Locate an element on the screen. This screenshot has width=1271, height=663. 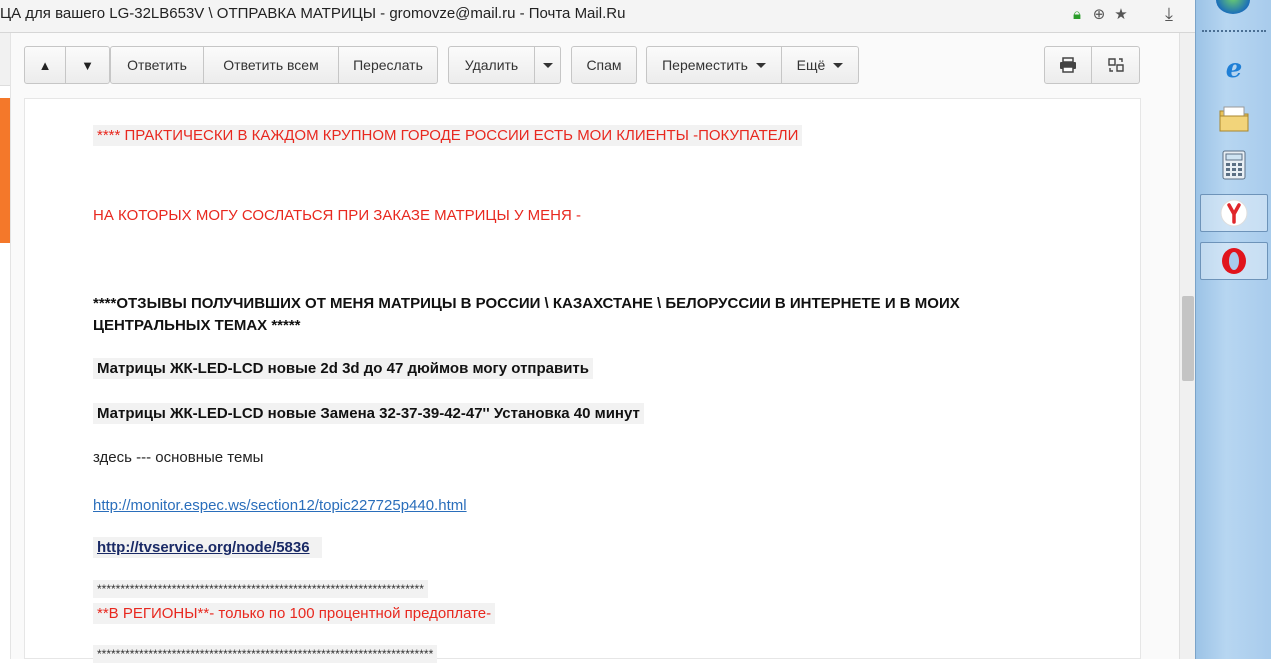
down-arrow-icon: ▼ is located at coordinates (87, 65).